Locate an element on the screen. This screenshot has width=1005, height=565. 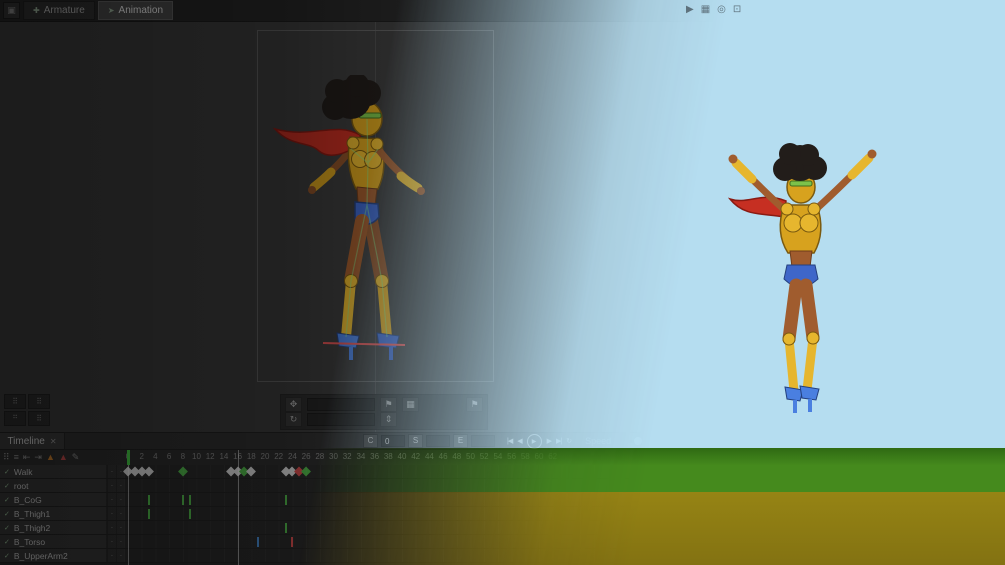
frame-range-controls: C 0 S E is located at coordinates (429, 441).